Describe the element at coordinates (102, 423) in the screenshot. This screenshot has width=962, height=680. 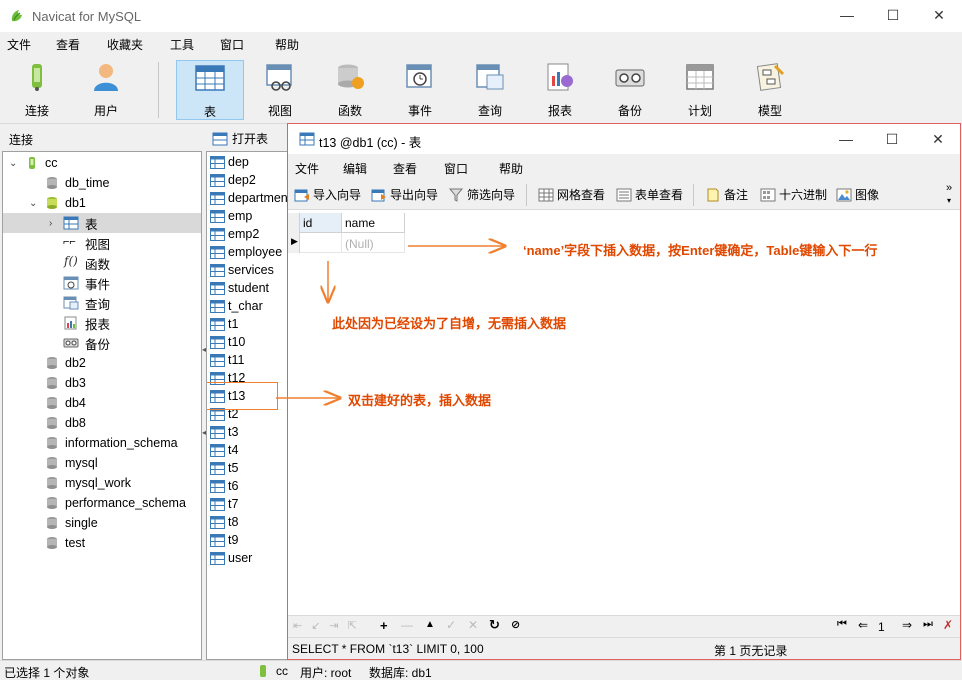
I see `tree-item-db8: db8` at that location.